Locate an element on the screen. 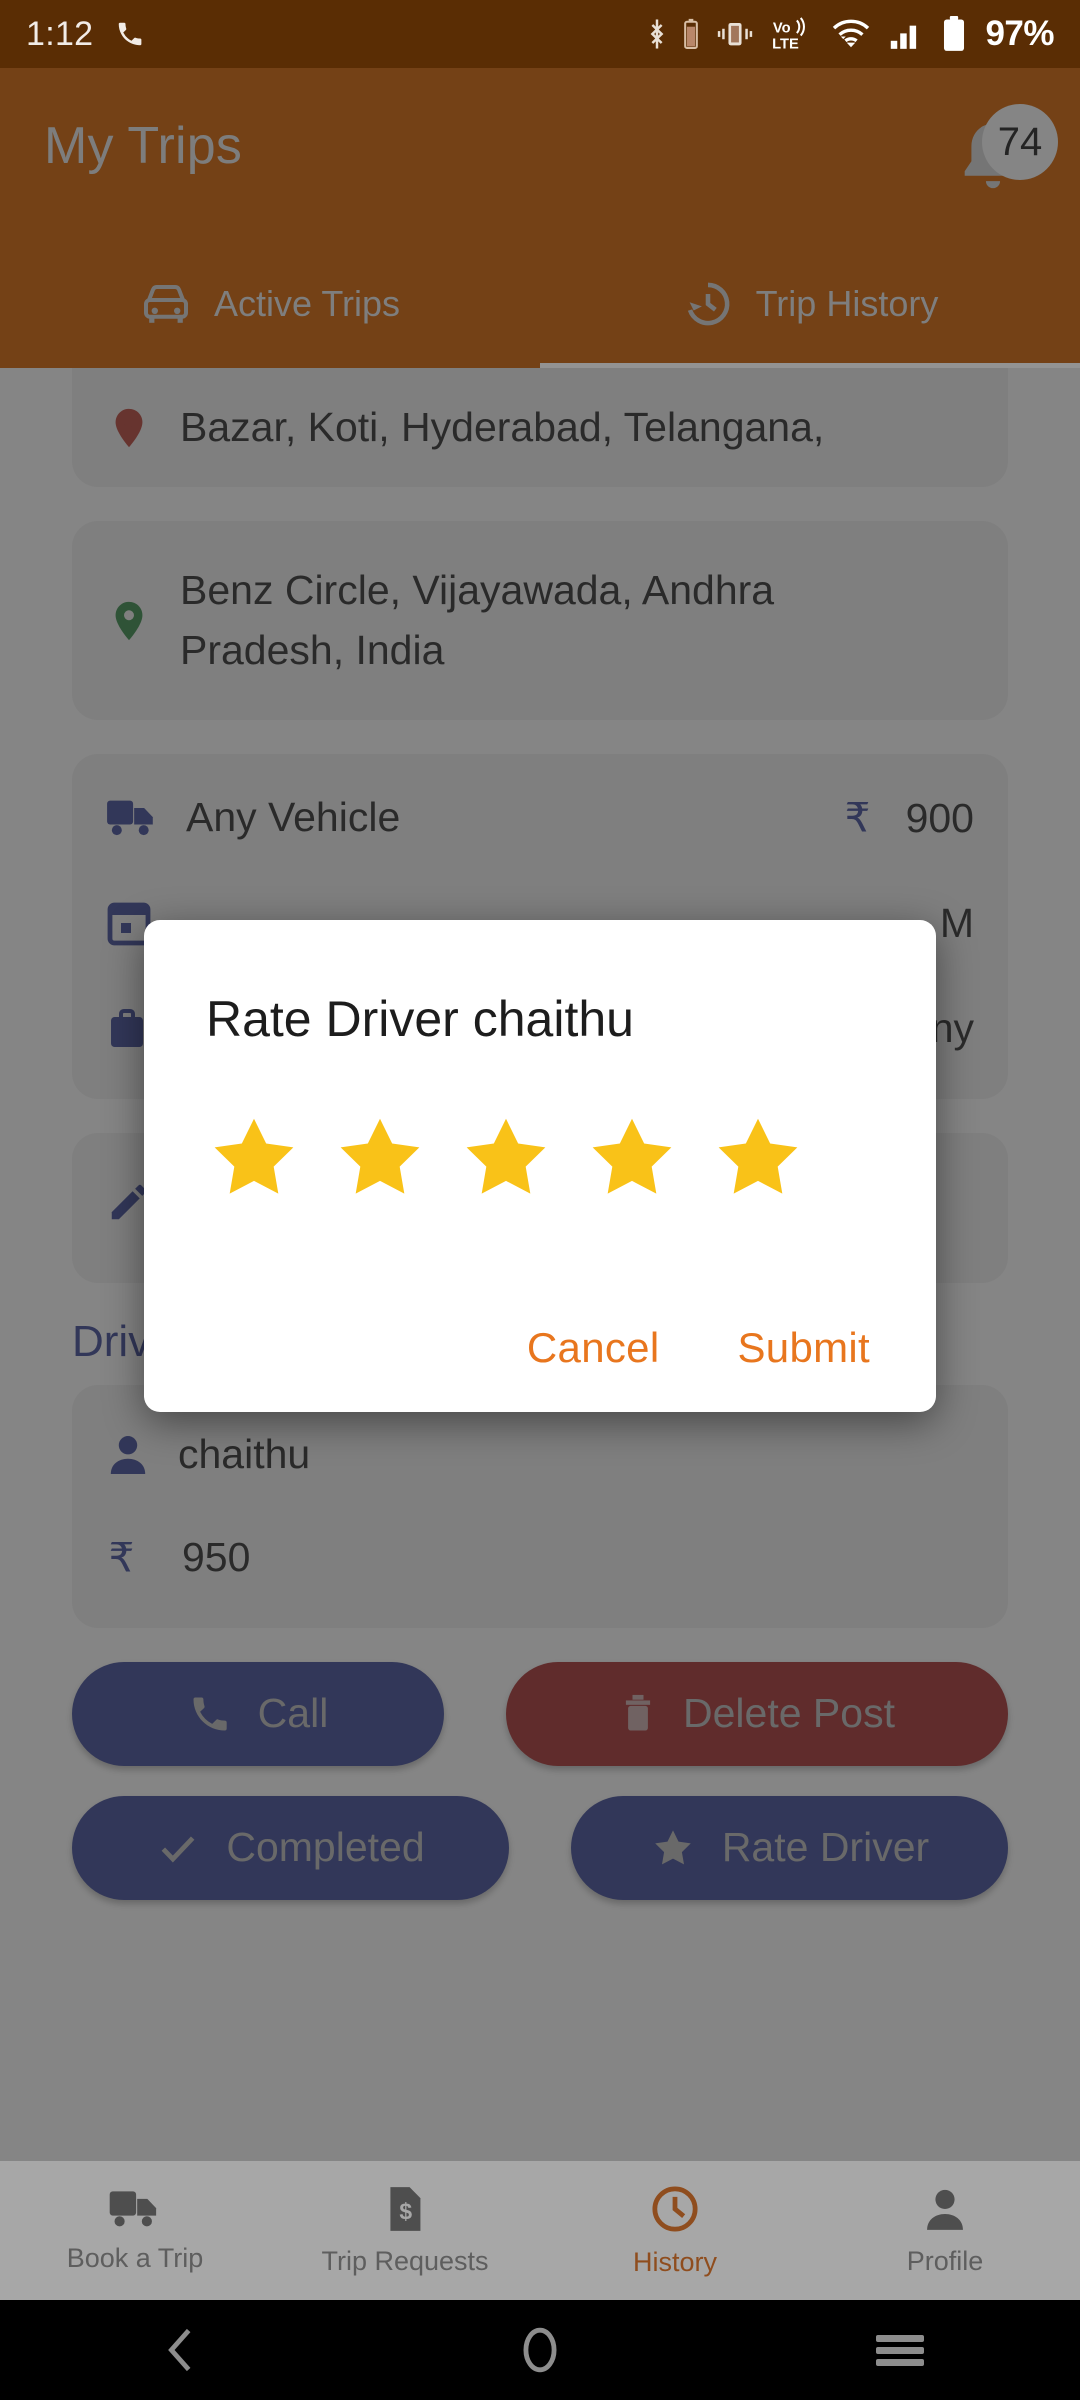 The image size is (1080, 2400). notifications-button: 74 is located at coordinates (1003, 157).